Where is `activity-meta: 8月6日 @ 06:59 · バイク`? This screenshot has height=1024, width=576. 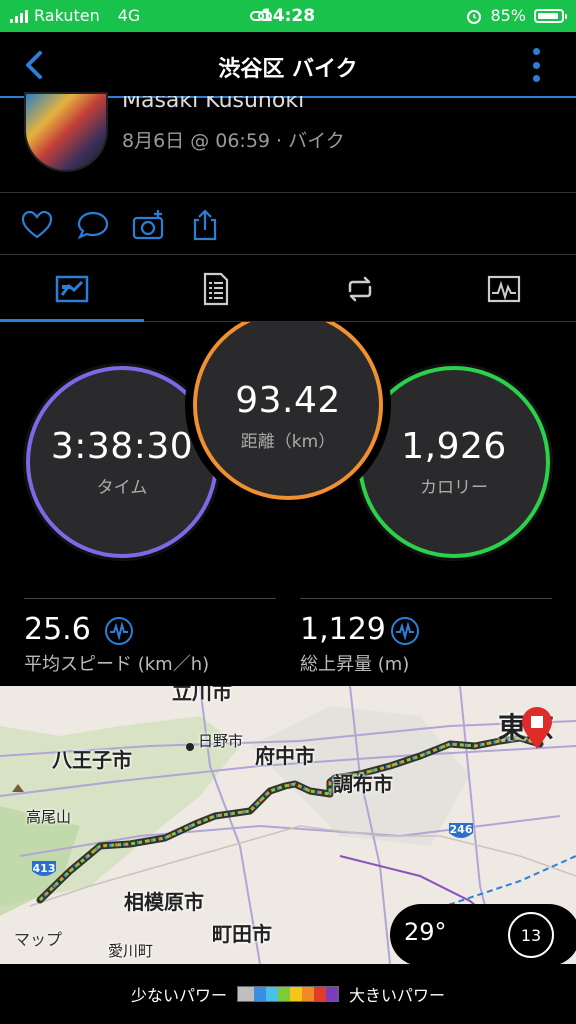 activity-meta: 8月6日 @ 06:59 · バイク is located at coordinates (233, 141).